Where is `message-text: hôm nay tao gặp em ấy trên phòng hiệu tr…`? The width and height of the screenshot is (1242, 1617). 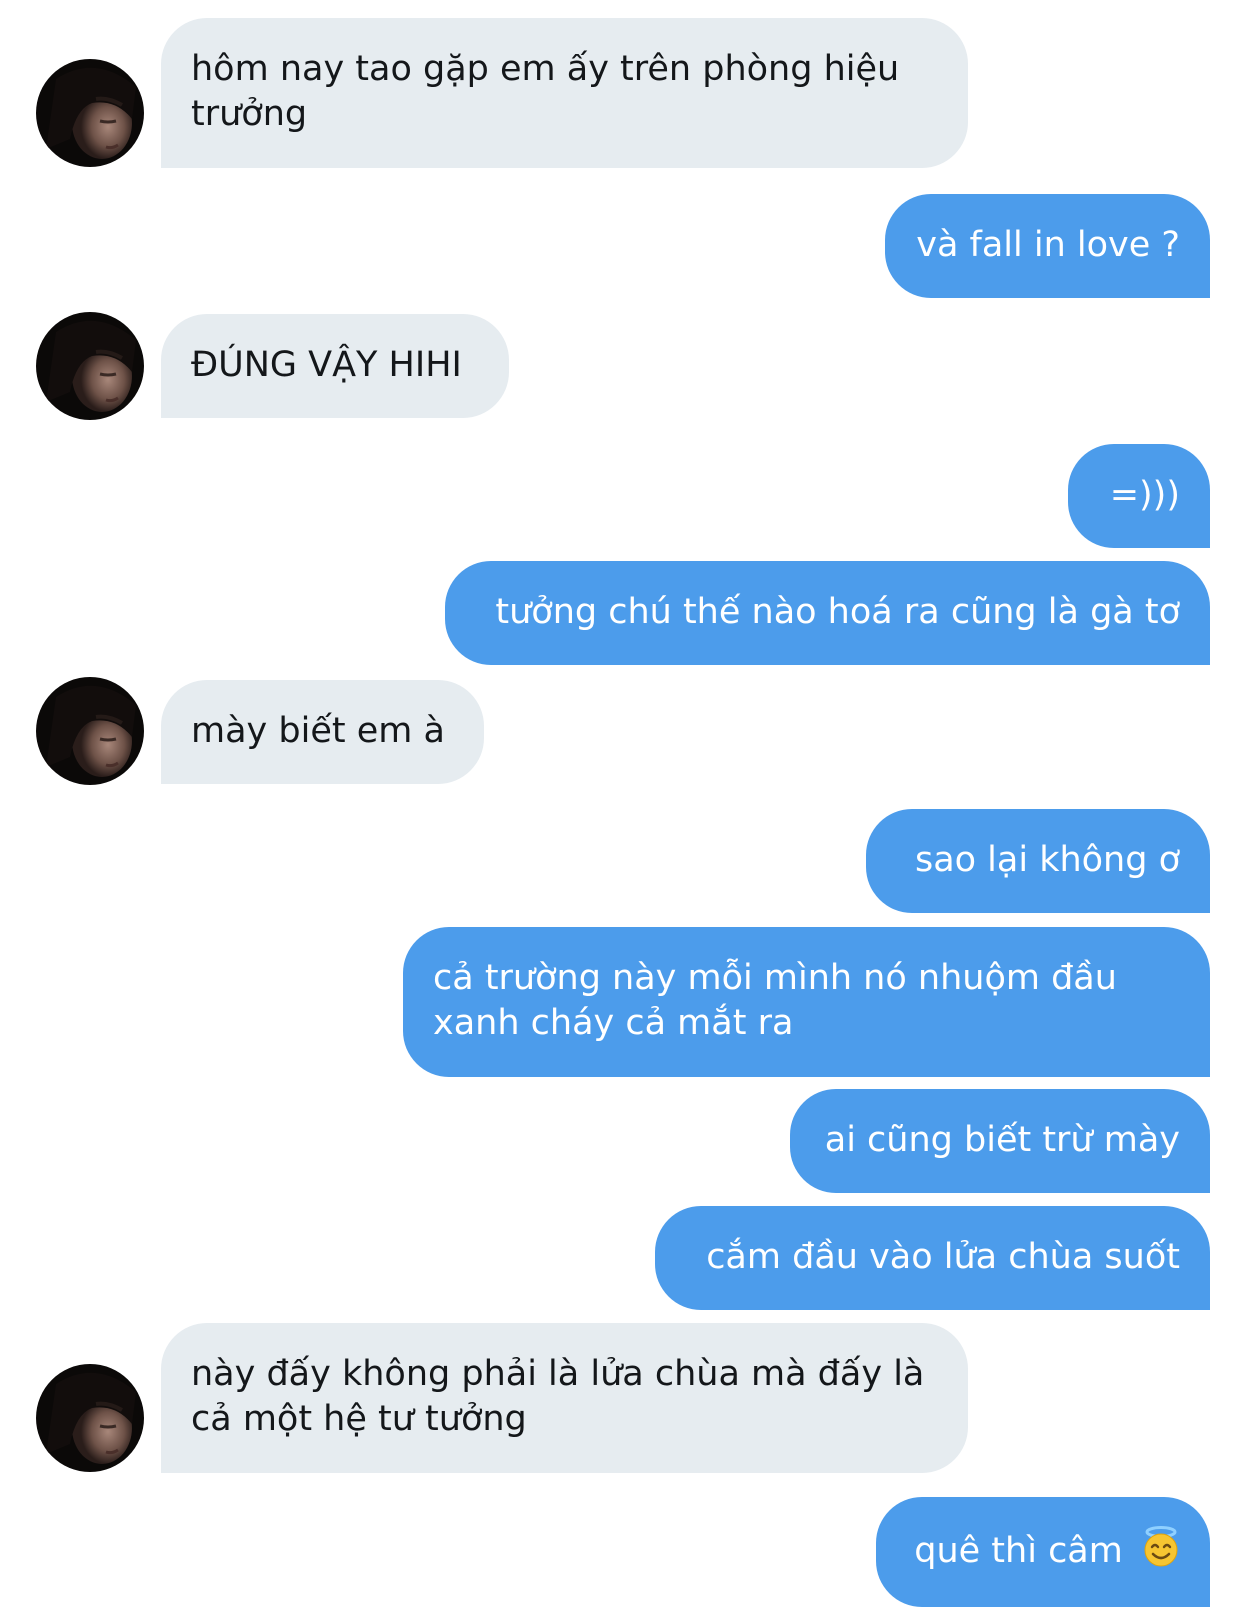
message-text: hôm nay tao gặp em ấy trên phòng hiệu tr… is located at coordinates (545, 91).